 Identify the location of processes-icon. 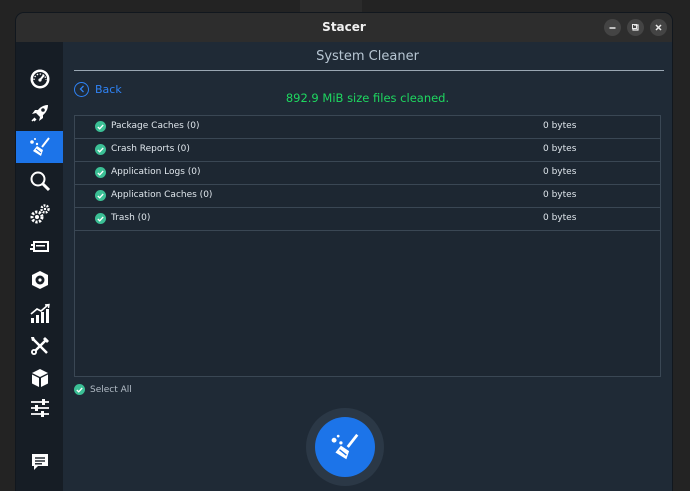
(39, 246).